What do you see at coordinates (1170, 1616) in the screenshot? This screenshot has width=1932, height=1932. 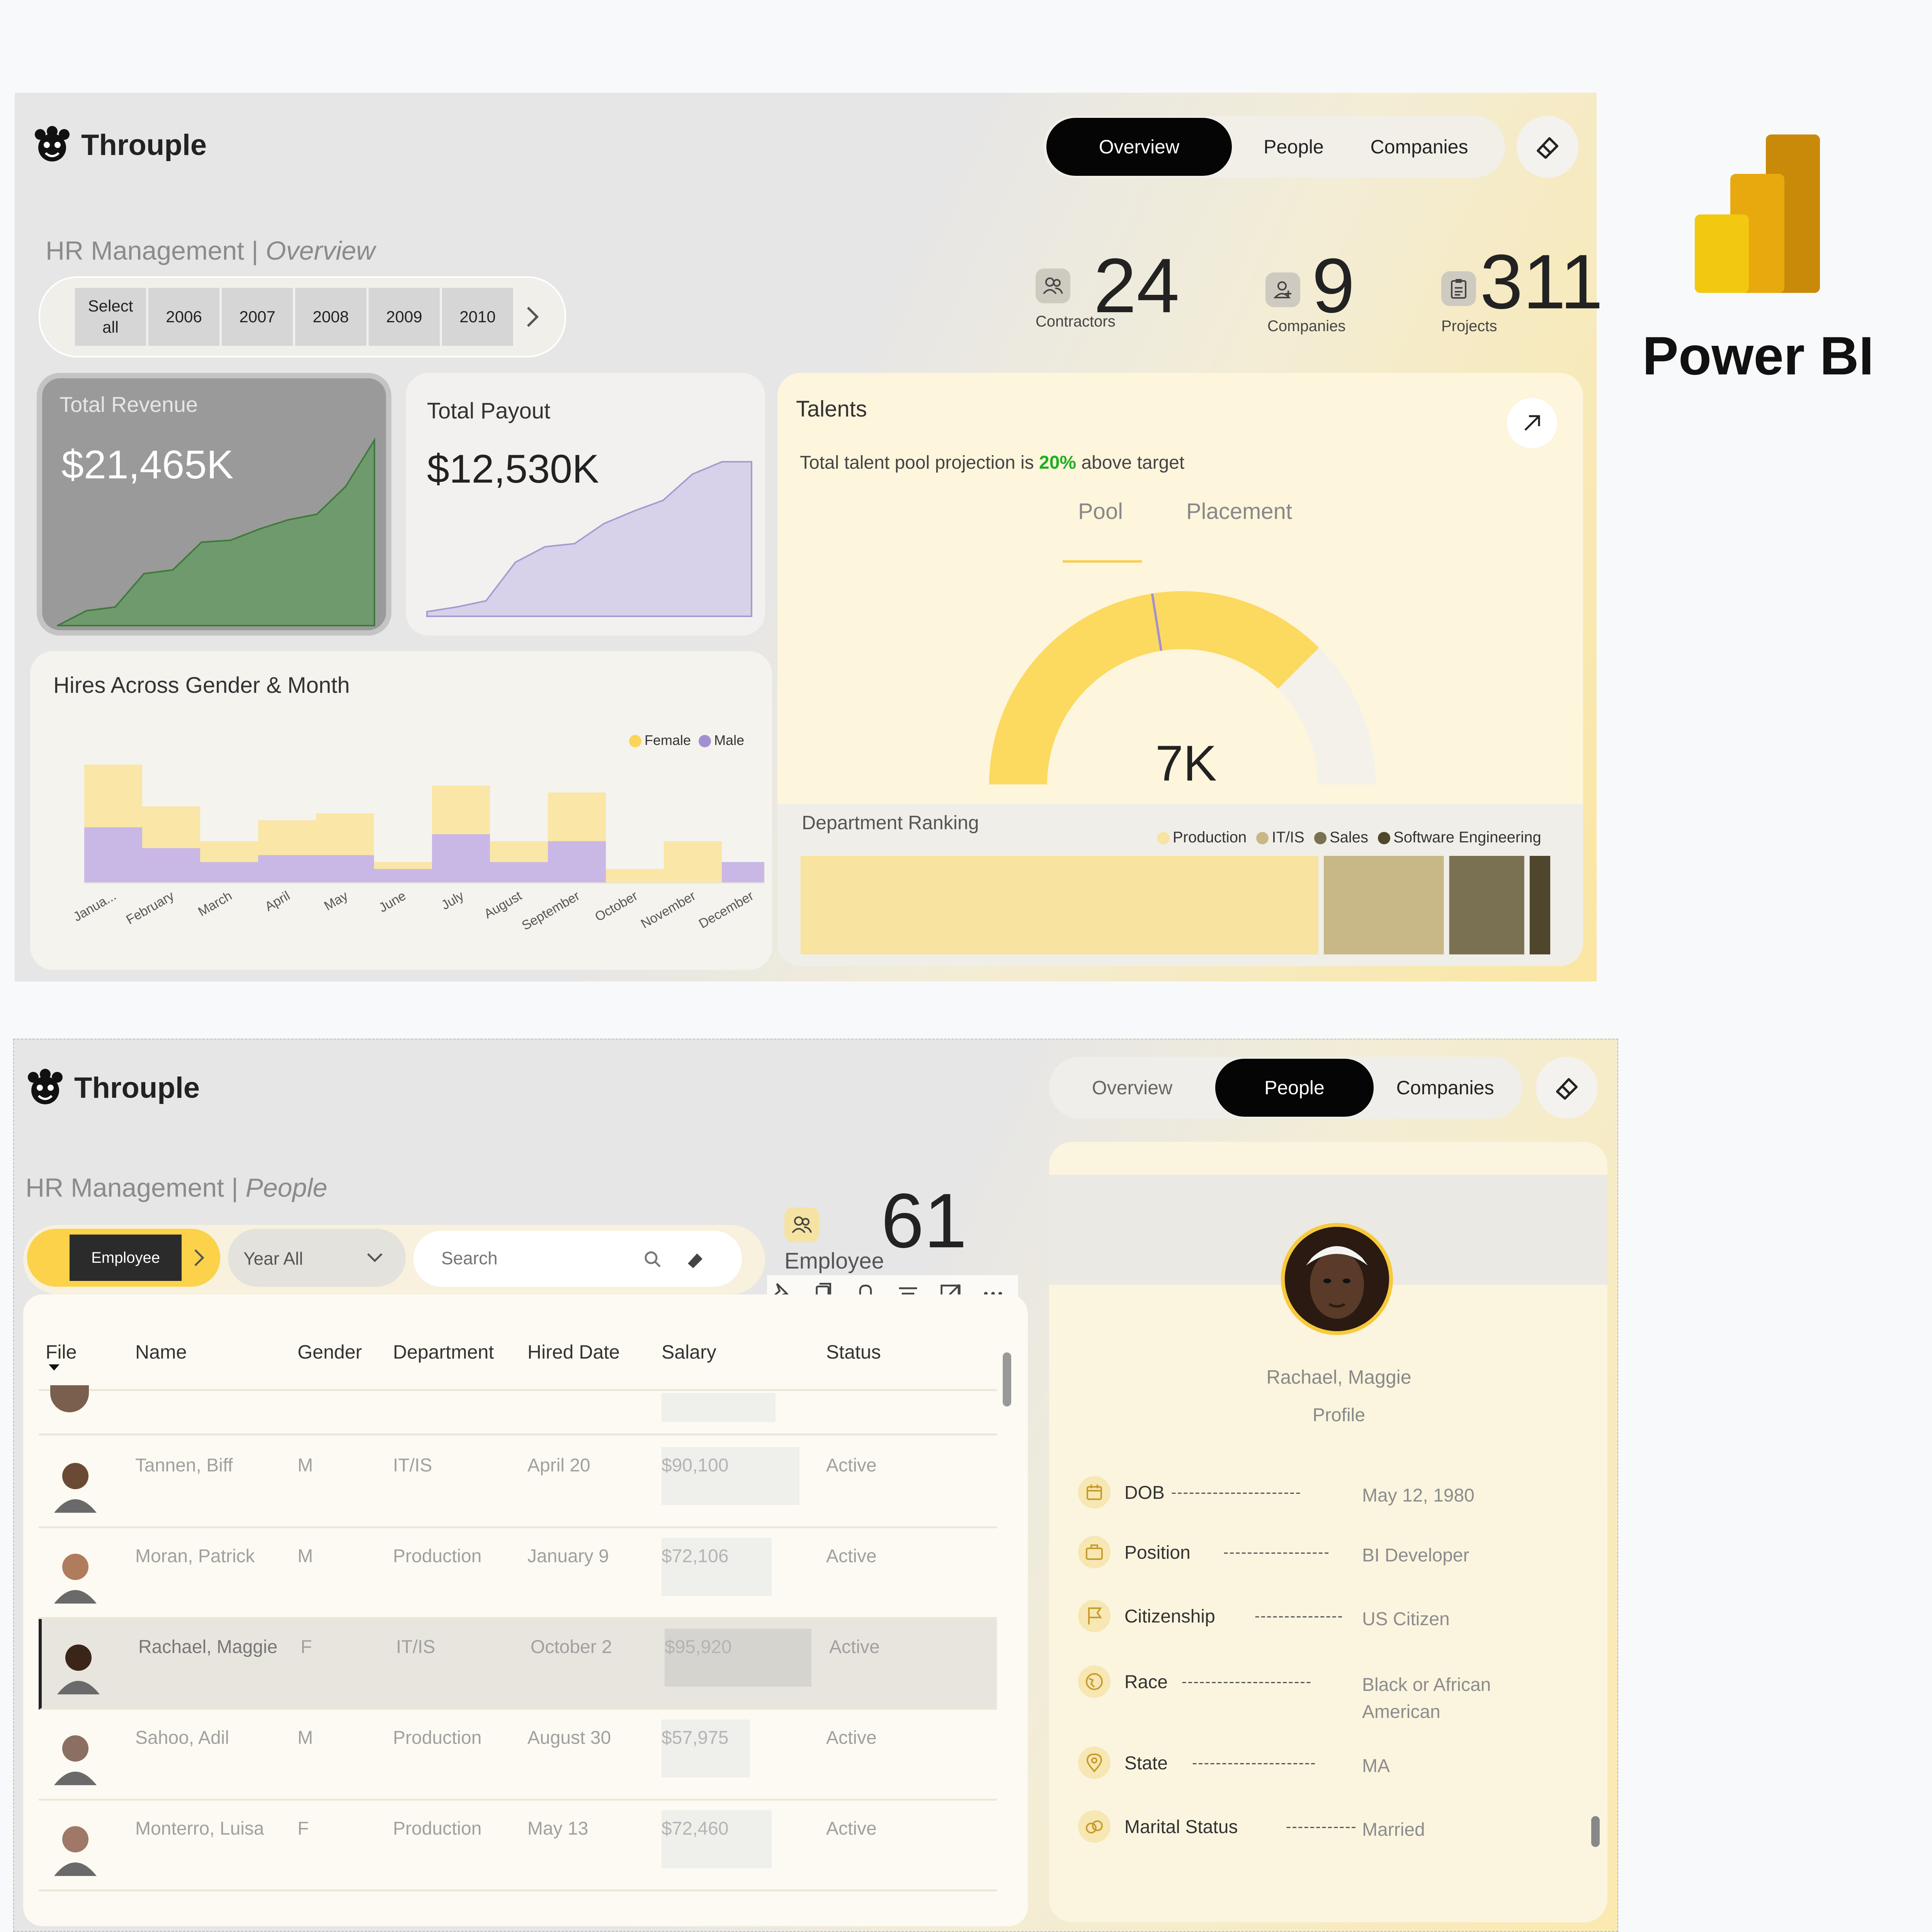 I see `detail-label: Citizenship` at bounding box center [1170, 1616].